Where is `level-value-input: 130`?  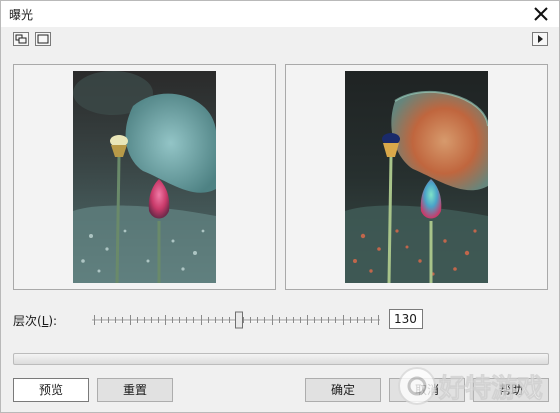
level-value-input: 130 is located at coordinates (406, 319).